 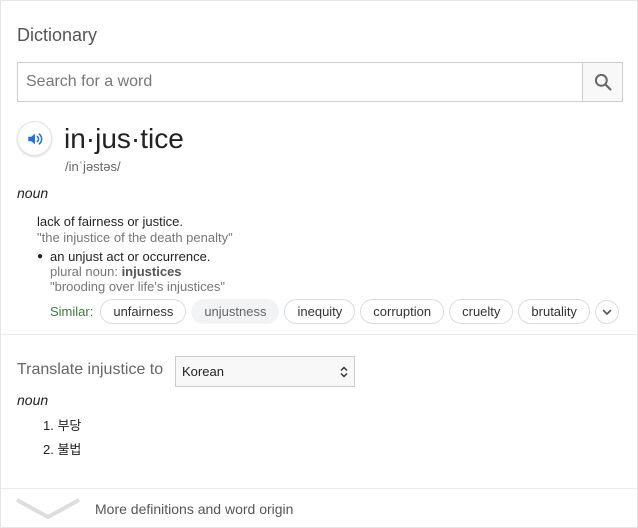 What do you see at coordinates (138, 286) in the screenshot?
I see `definition-example: "brooding over life's injustices"` at bounding box center [138, 286].